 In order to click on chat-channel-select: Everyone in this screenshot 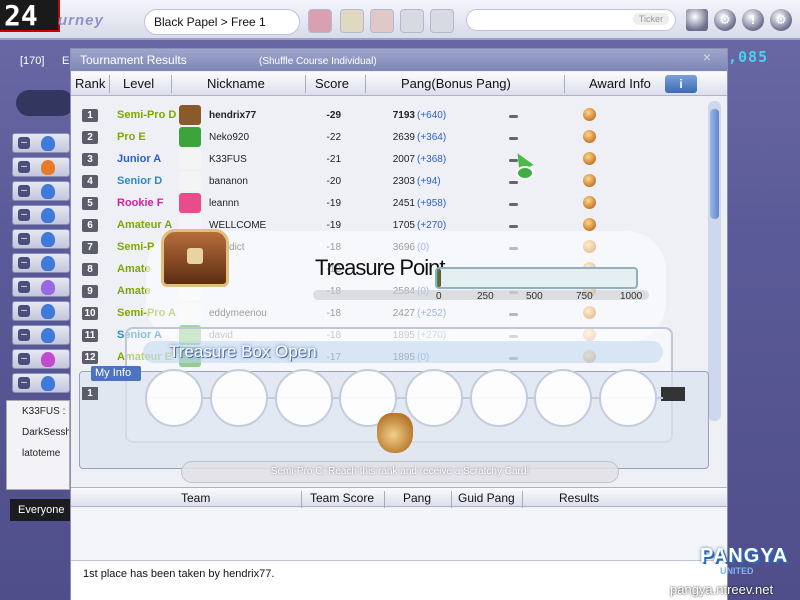, I will do `click(40, 510)`.